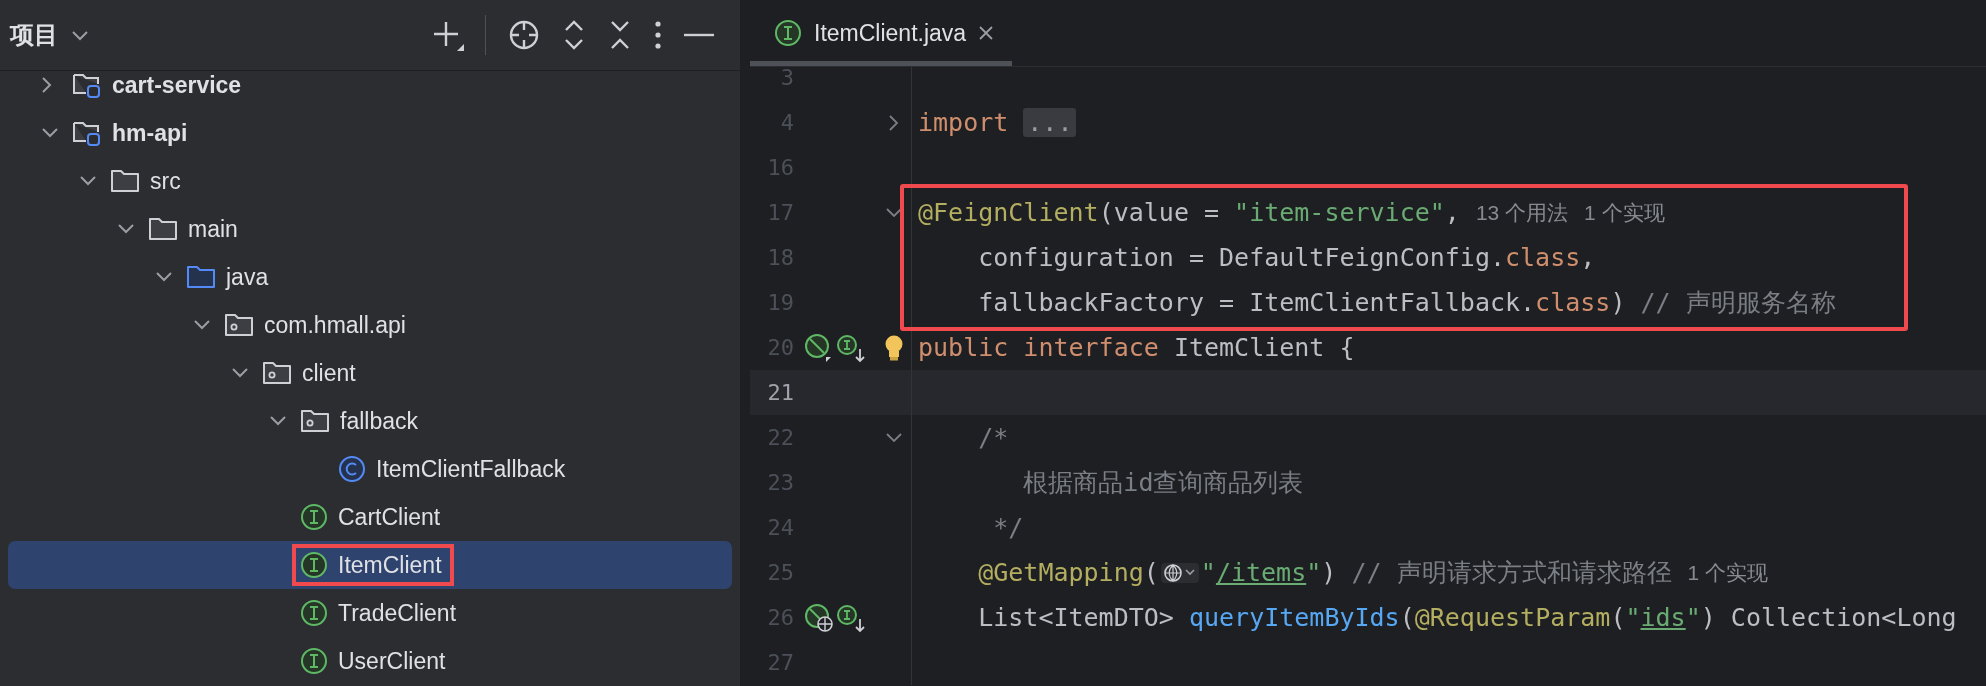 This screenshot has height=686, width=1986. Describe the element at coordinates (150, 133) in the screenshot. I see `tree-label: hm-api` at that location.